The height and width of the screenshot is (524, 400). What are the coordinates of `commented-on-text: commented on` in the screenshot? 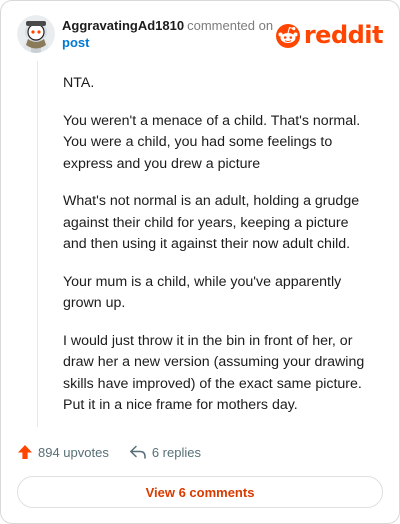 It's located at (230, 25).